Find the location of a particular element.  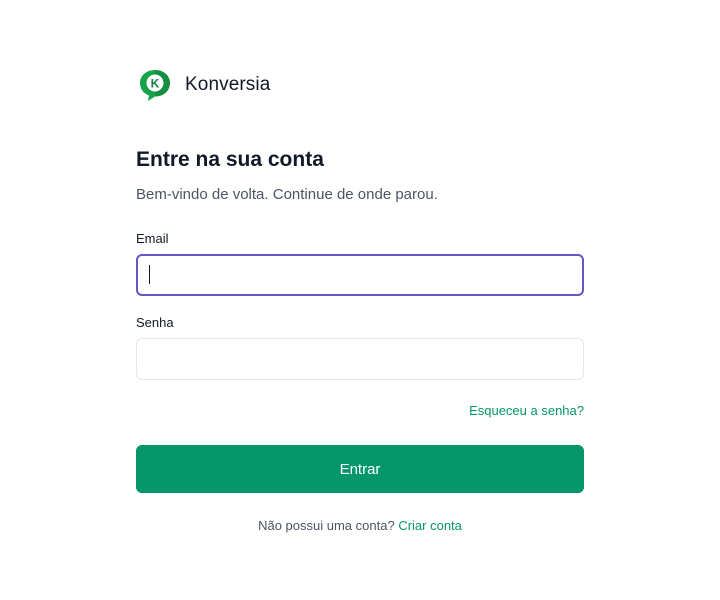

logo-letter: K is located at coordinates (155, 84).